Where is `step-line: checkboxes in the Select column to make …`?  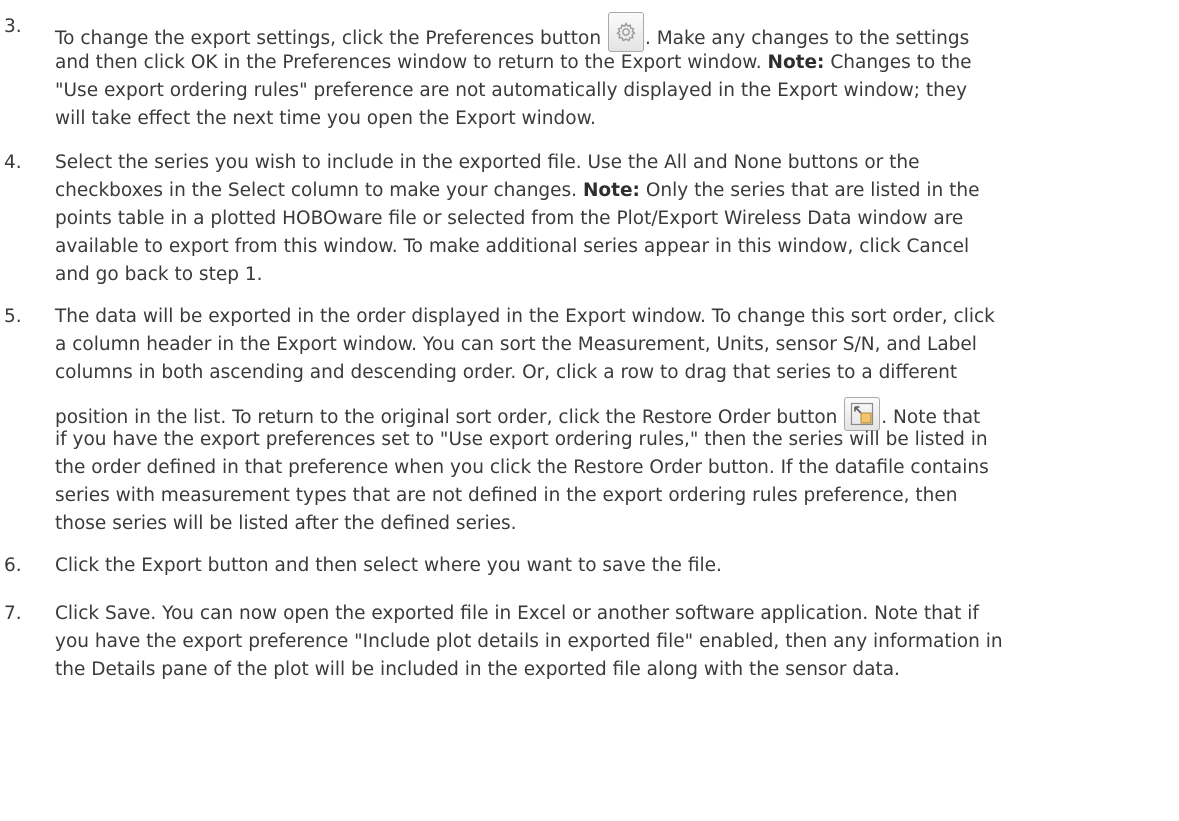 step-line: checkboxes in the Select column to make … is located at coordinates (517, 190).